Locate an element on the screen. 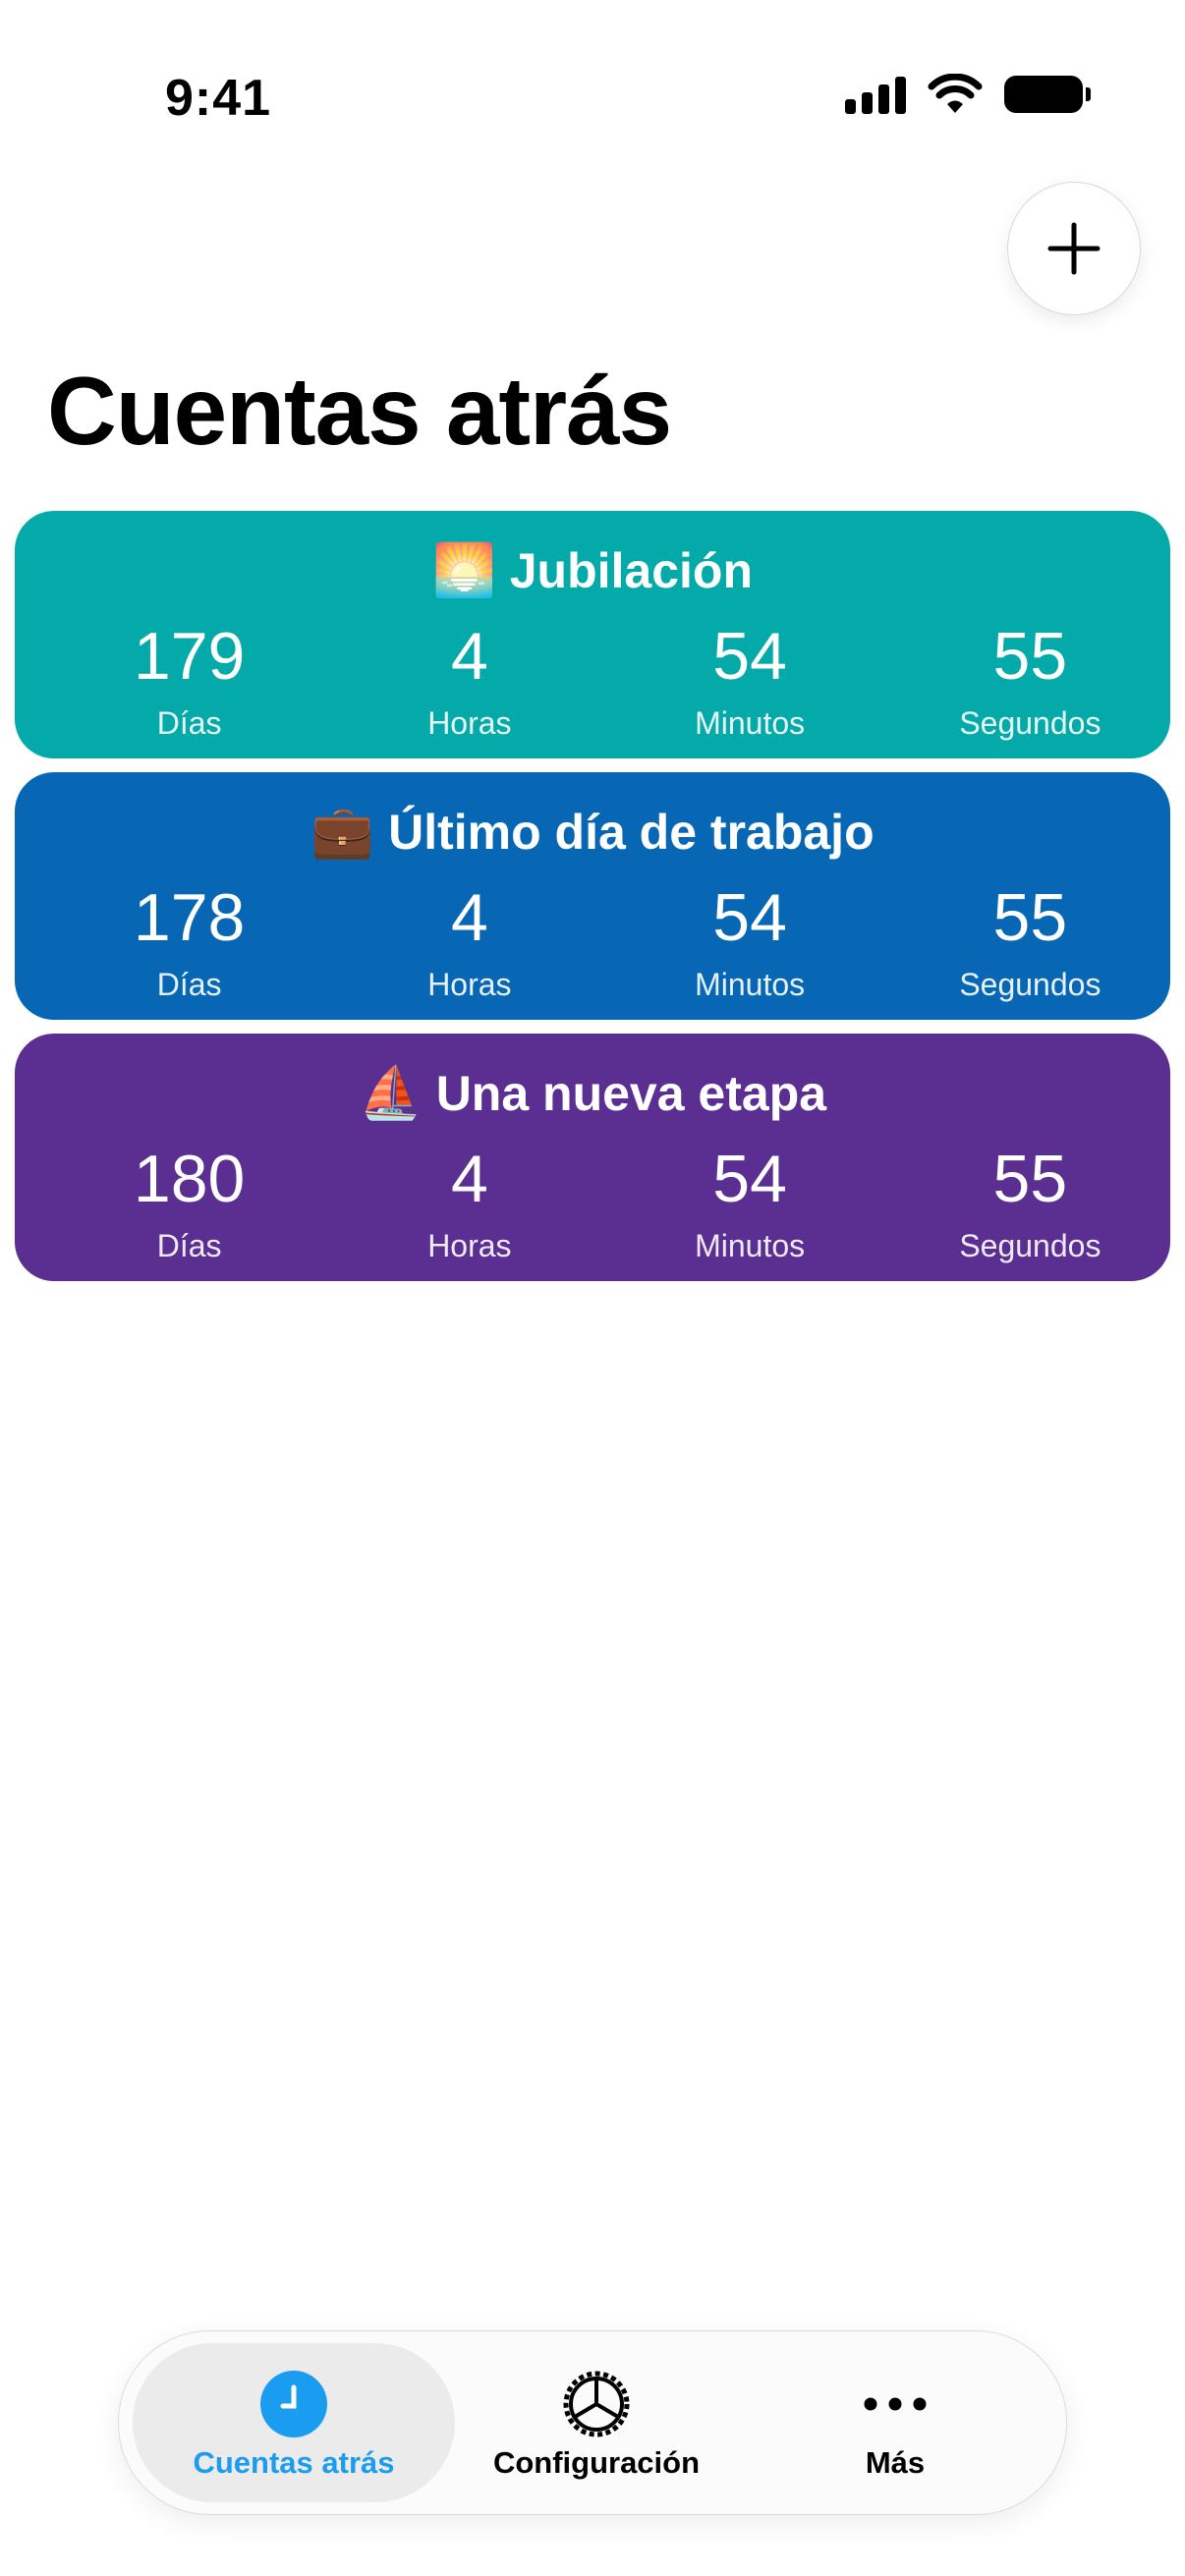 The width and height of the screenshot is (1185, 2576). card-title: 💼 Último día de trabajo is located at coordinates (592, 832).